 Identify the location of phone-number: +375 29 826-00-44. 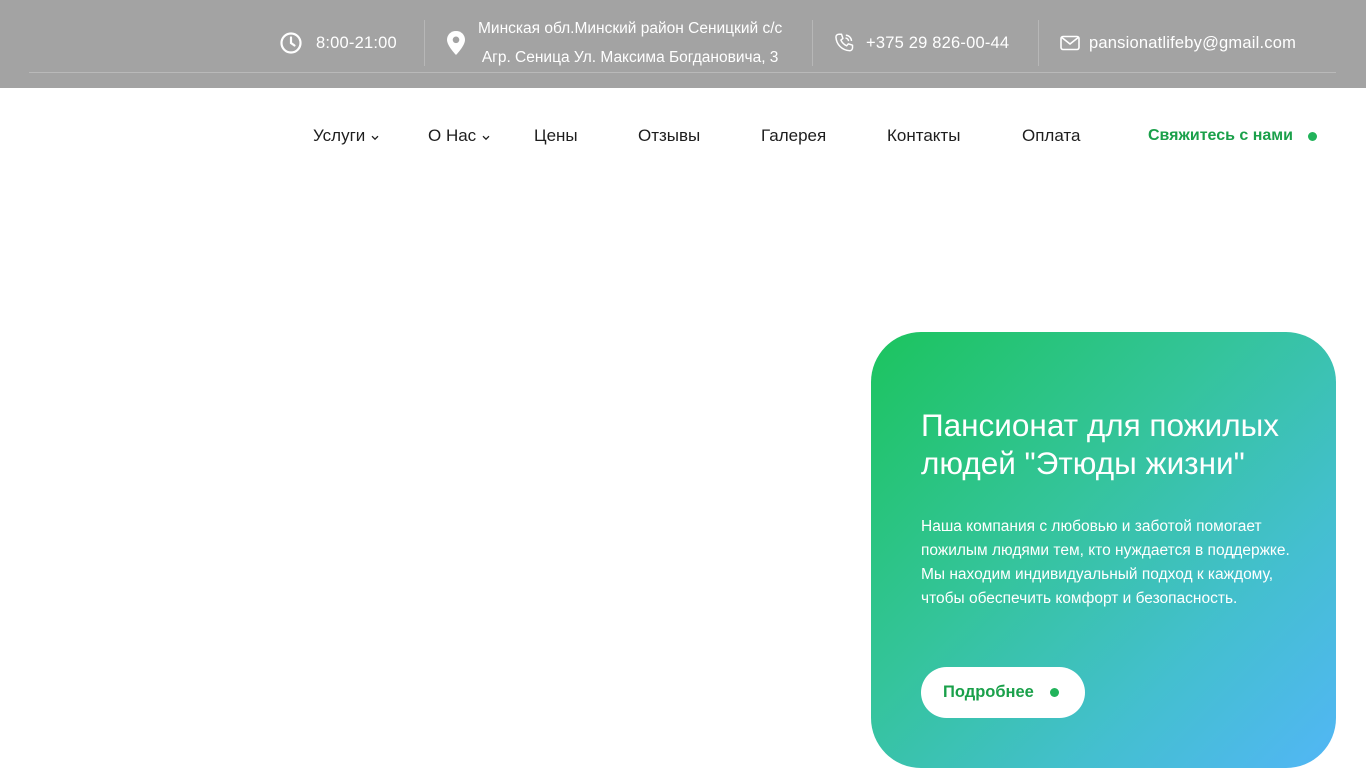
(937, 43).